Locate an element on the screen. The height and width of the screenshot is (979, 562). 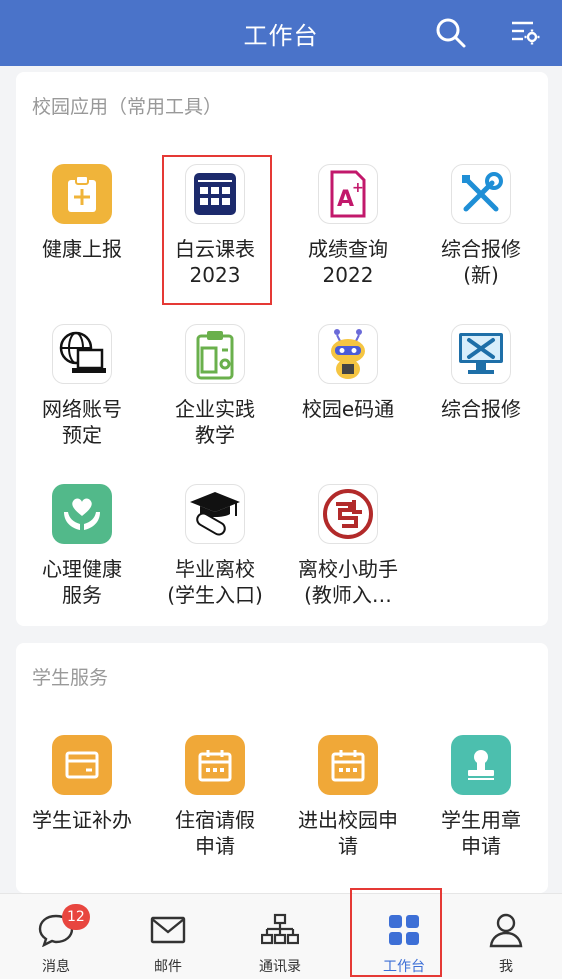
app-label: 进出校园申 请 is located at coordinates (348, 833).